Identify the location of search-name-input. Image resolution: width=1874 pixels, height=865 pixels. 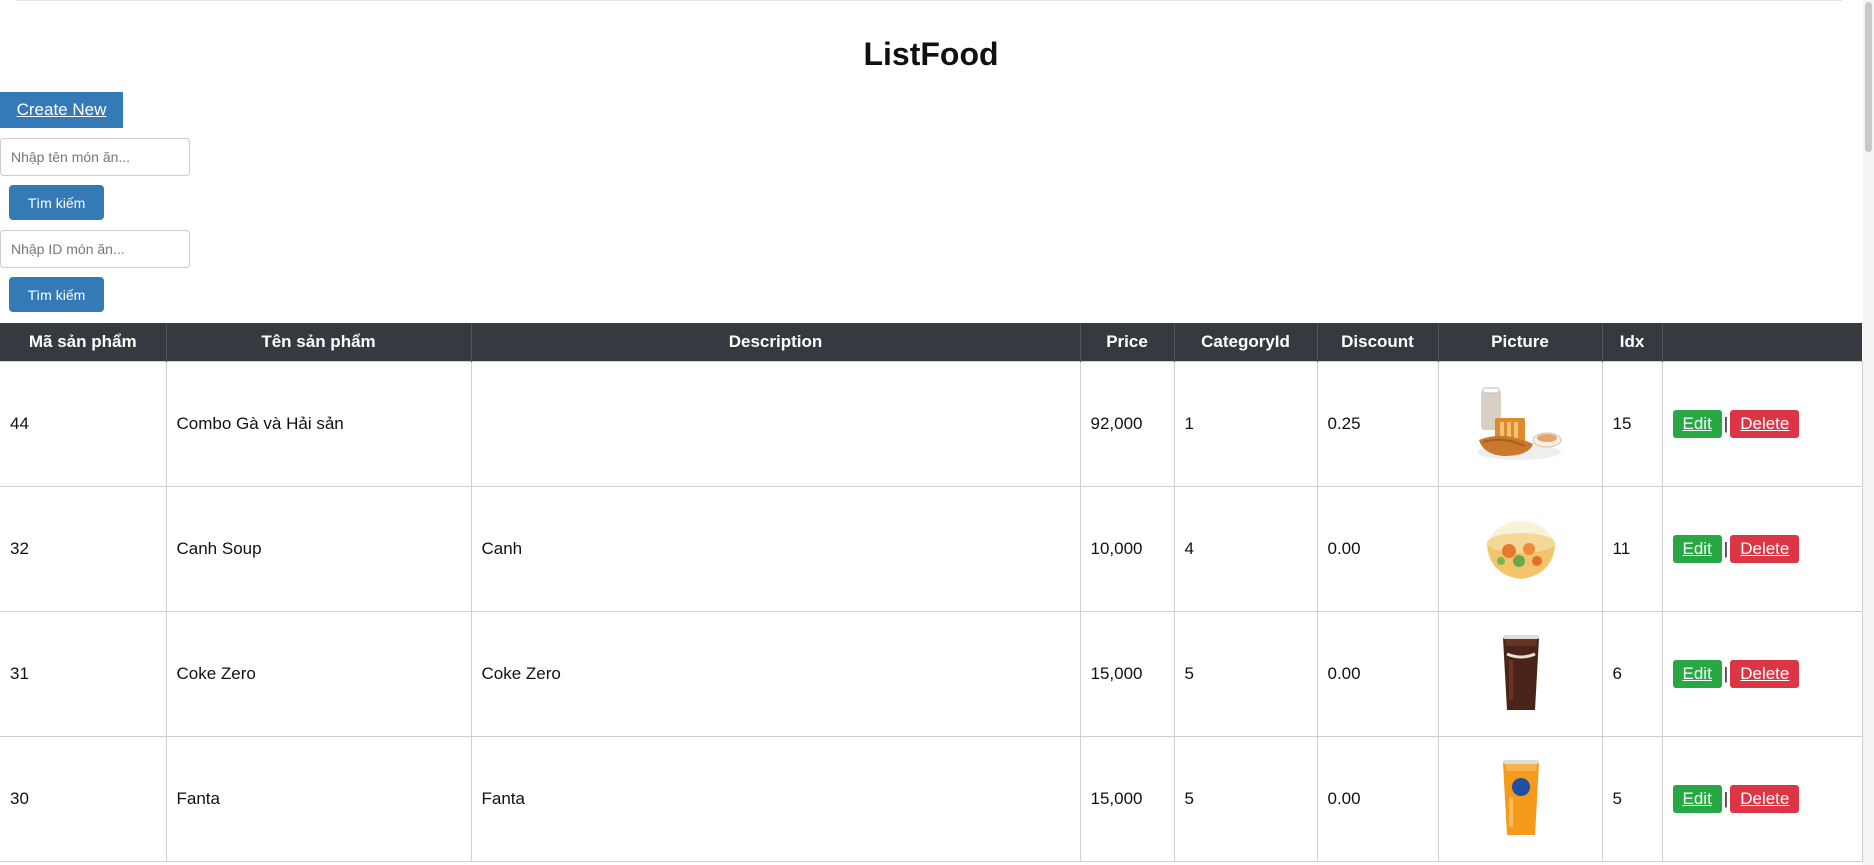
(95, 157).